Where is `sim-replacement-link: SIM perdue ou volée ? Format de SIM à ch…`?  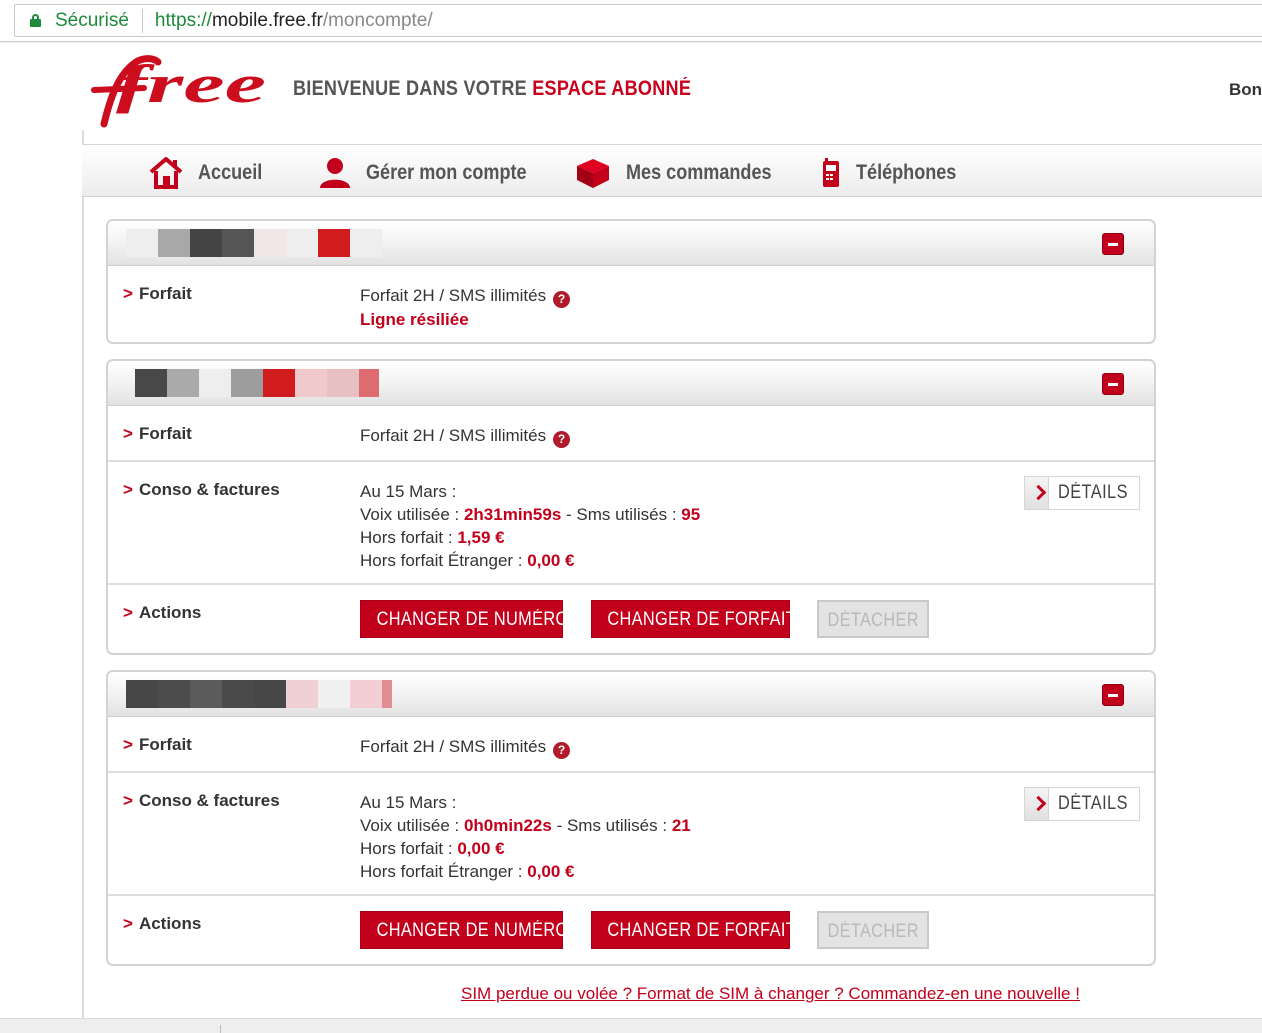
sim-replacement-link: SIM perdue ou volée ? Format de SIM à ch… is located at coordinates (770, 994).